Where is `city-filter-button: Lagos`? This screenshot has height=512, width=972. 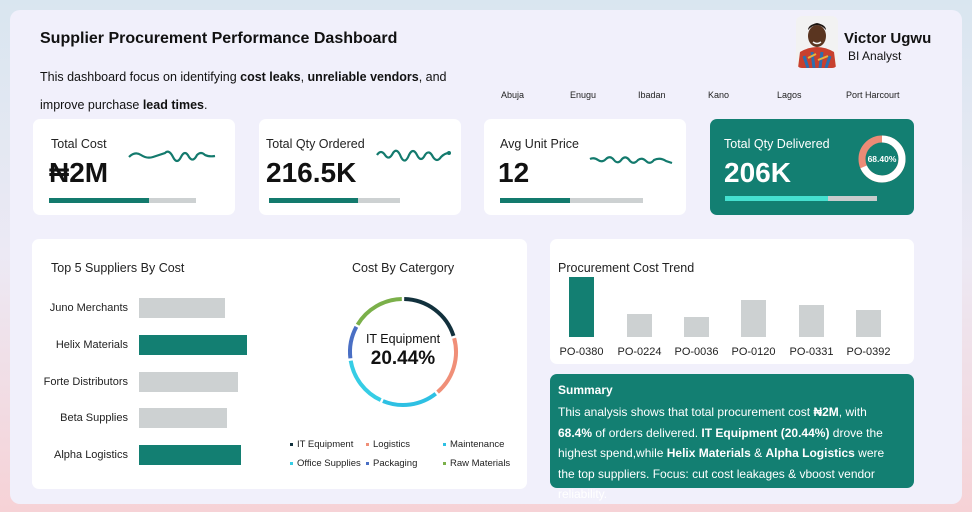
city-filter-button: Lagos is located at coordinates (789, 95).